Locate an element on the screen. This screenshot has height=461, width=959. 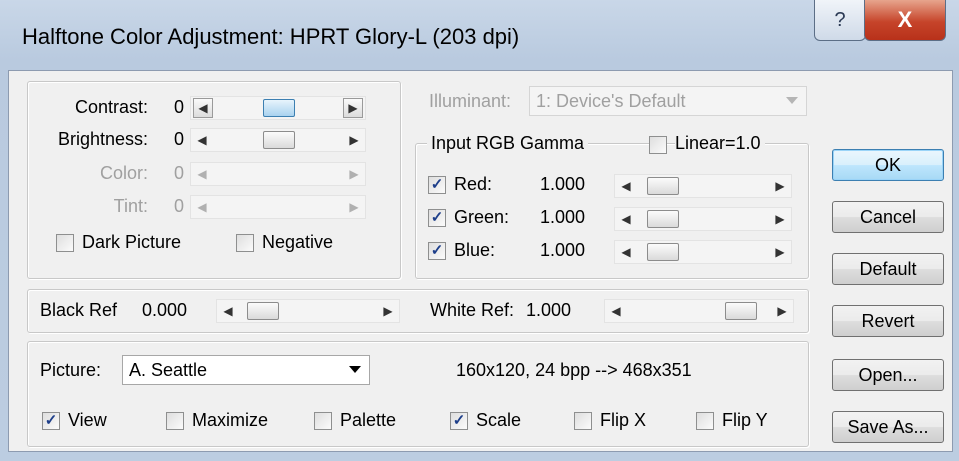
picture-label: Picture: is located at coordinates (71, 370).